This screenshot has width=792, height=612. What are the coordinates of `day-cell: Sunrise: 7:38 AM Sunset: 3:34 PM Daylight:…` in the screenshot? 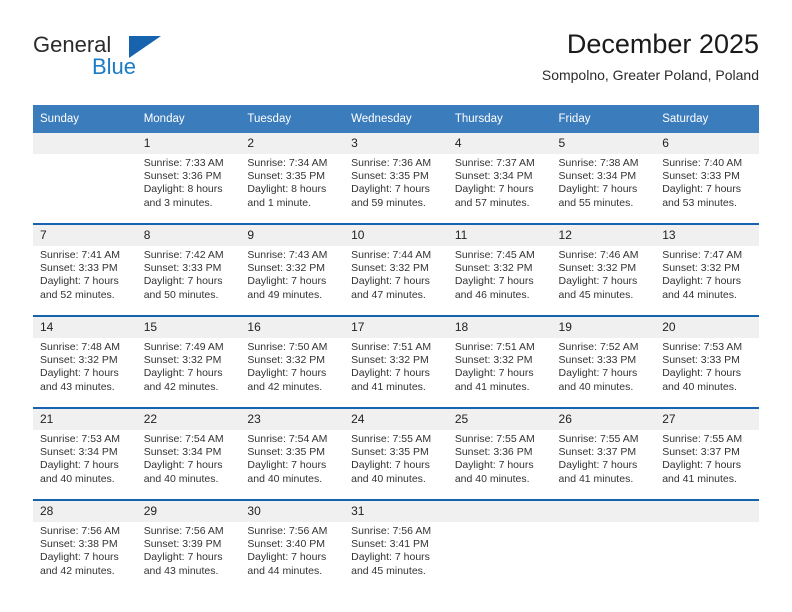 It's located at (603, 188).